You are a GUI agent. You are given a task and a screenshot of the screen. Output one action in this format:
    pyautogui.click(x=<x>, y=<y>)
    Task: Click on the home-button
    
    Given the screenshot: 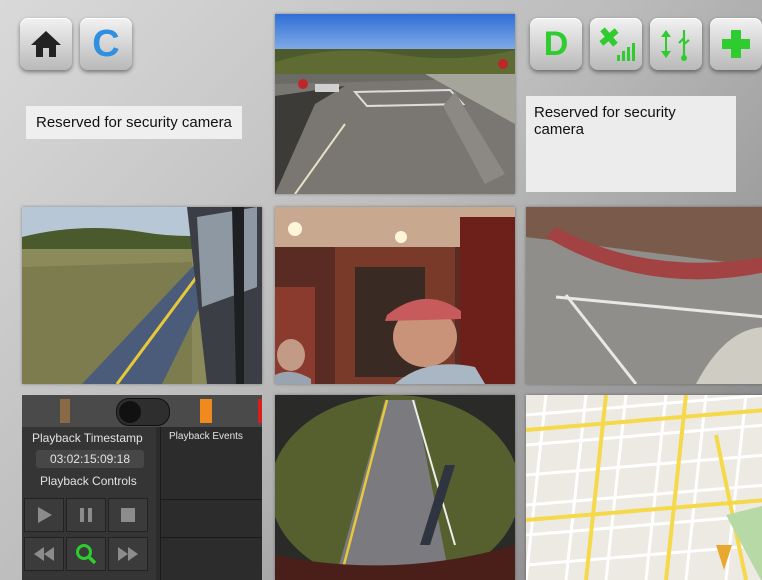 What is the action you would take?
    pyautogui.click(x=46, y=44)
    